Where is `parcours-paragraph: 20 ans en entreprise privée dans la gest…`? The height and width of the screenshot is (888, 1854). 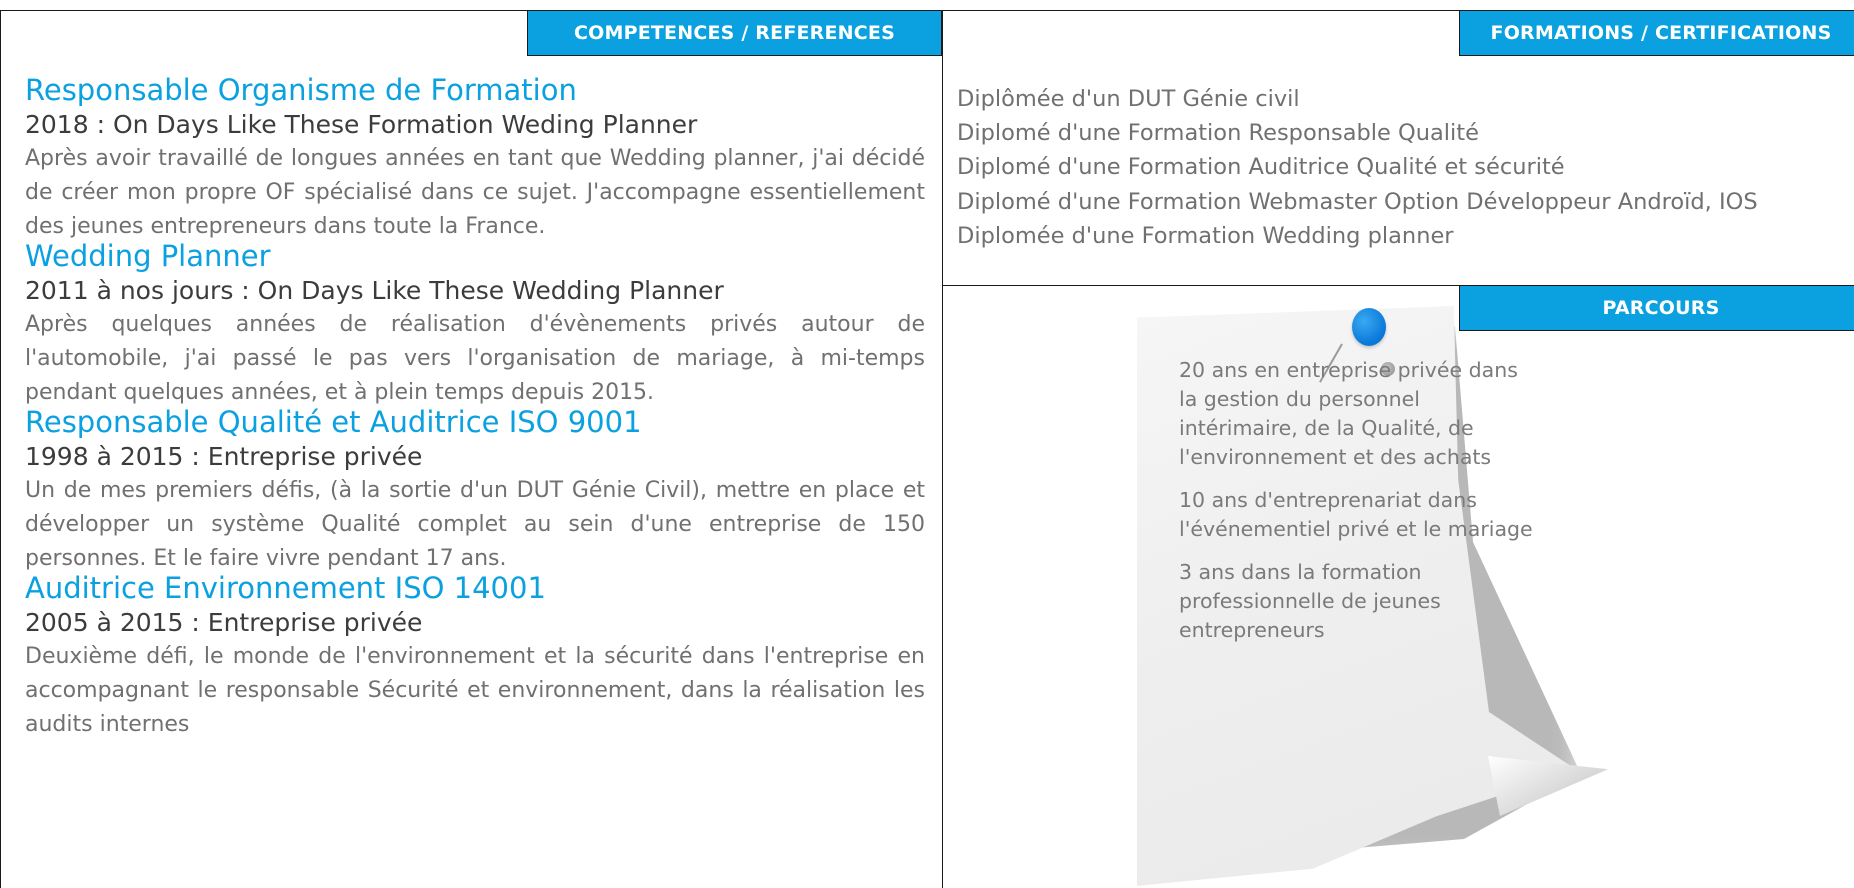 parcours-paragraph: 20 ans en entreprise privée dans la gest… is located at coordinates (1348, 413).